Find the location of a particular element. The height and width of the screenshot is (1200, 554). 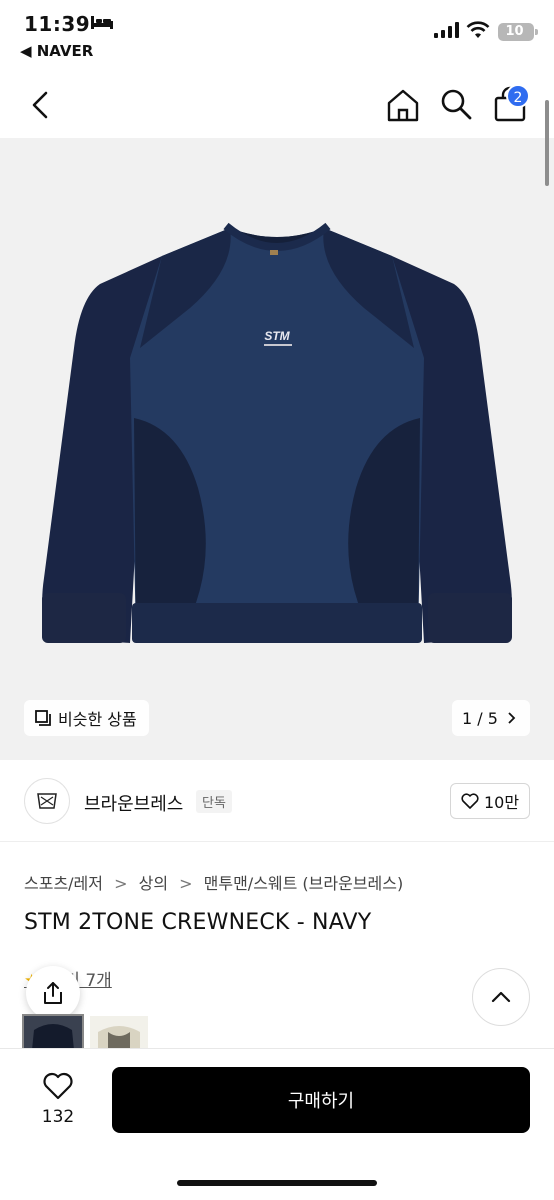

chevron-right-icon is located at coordinates (512, 718).